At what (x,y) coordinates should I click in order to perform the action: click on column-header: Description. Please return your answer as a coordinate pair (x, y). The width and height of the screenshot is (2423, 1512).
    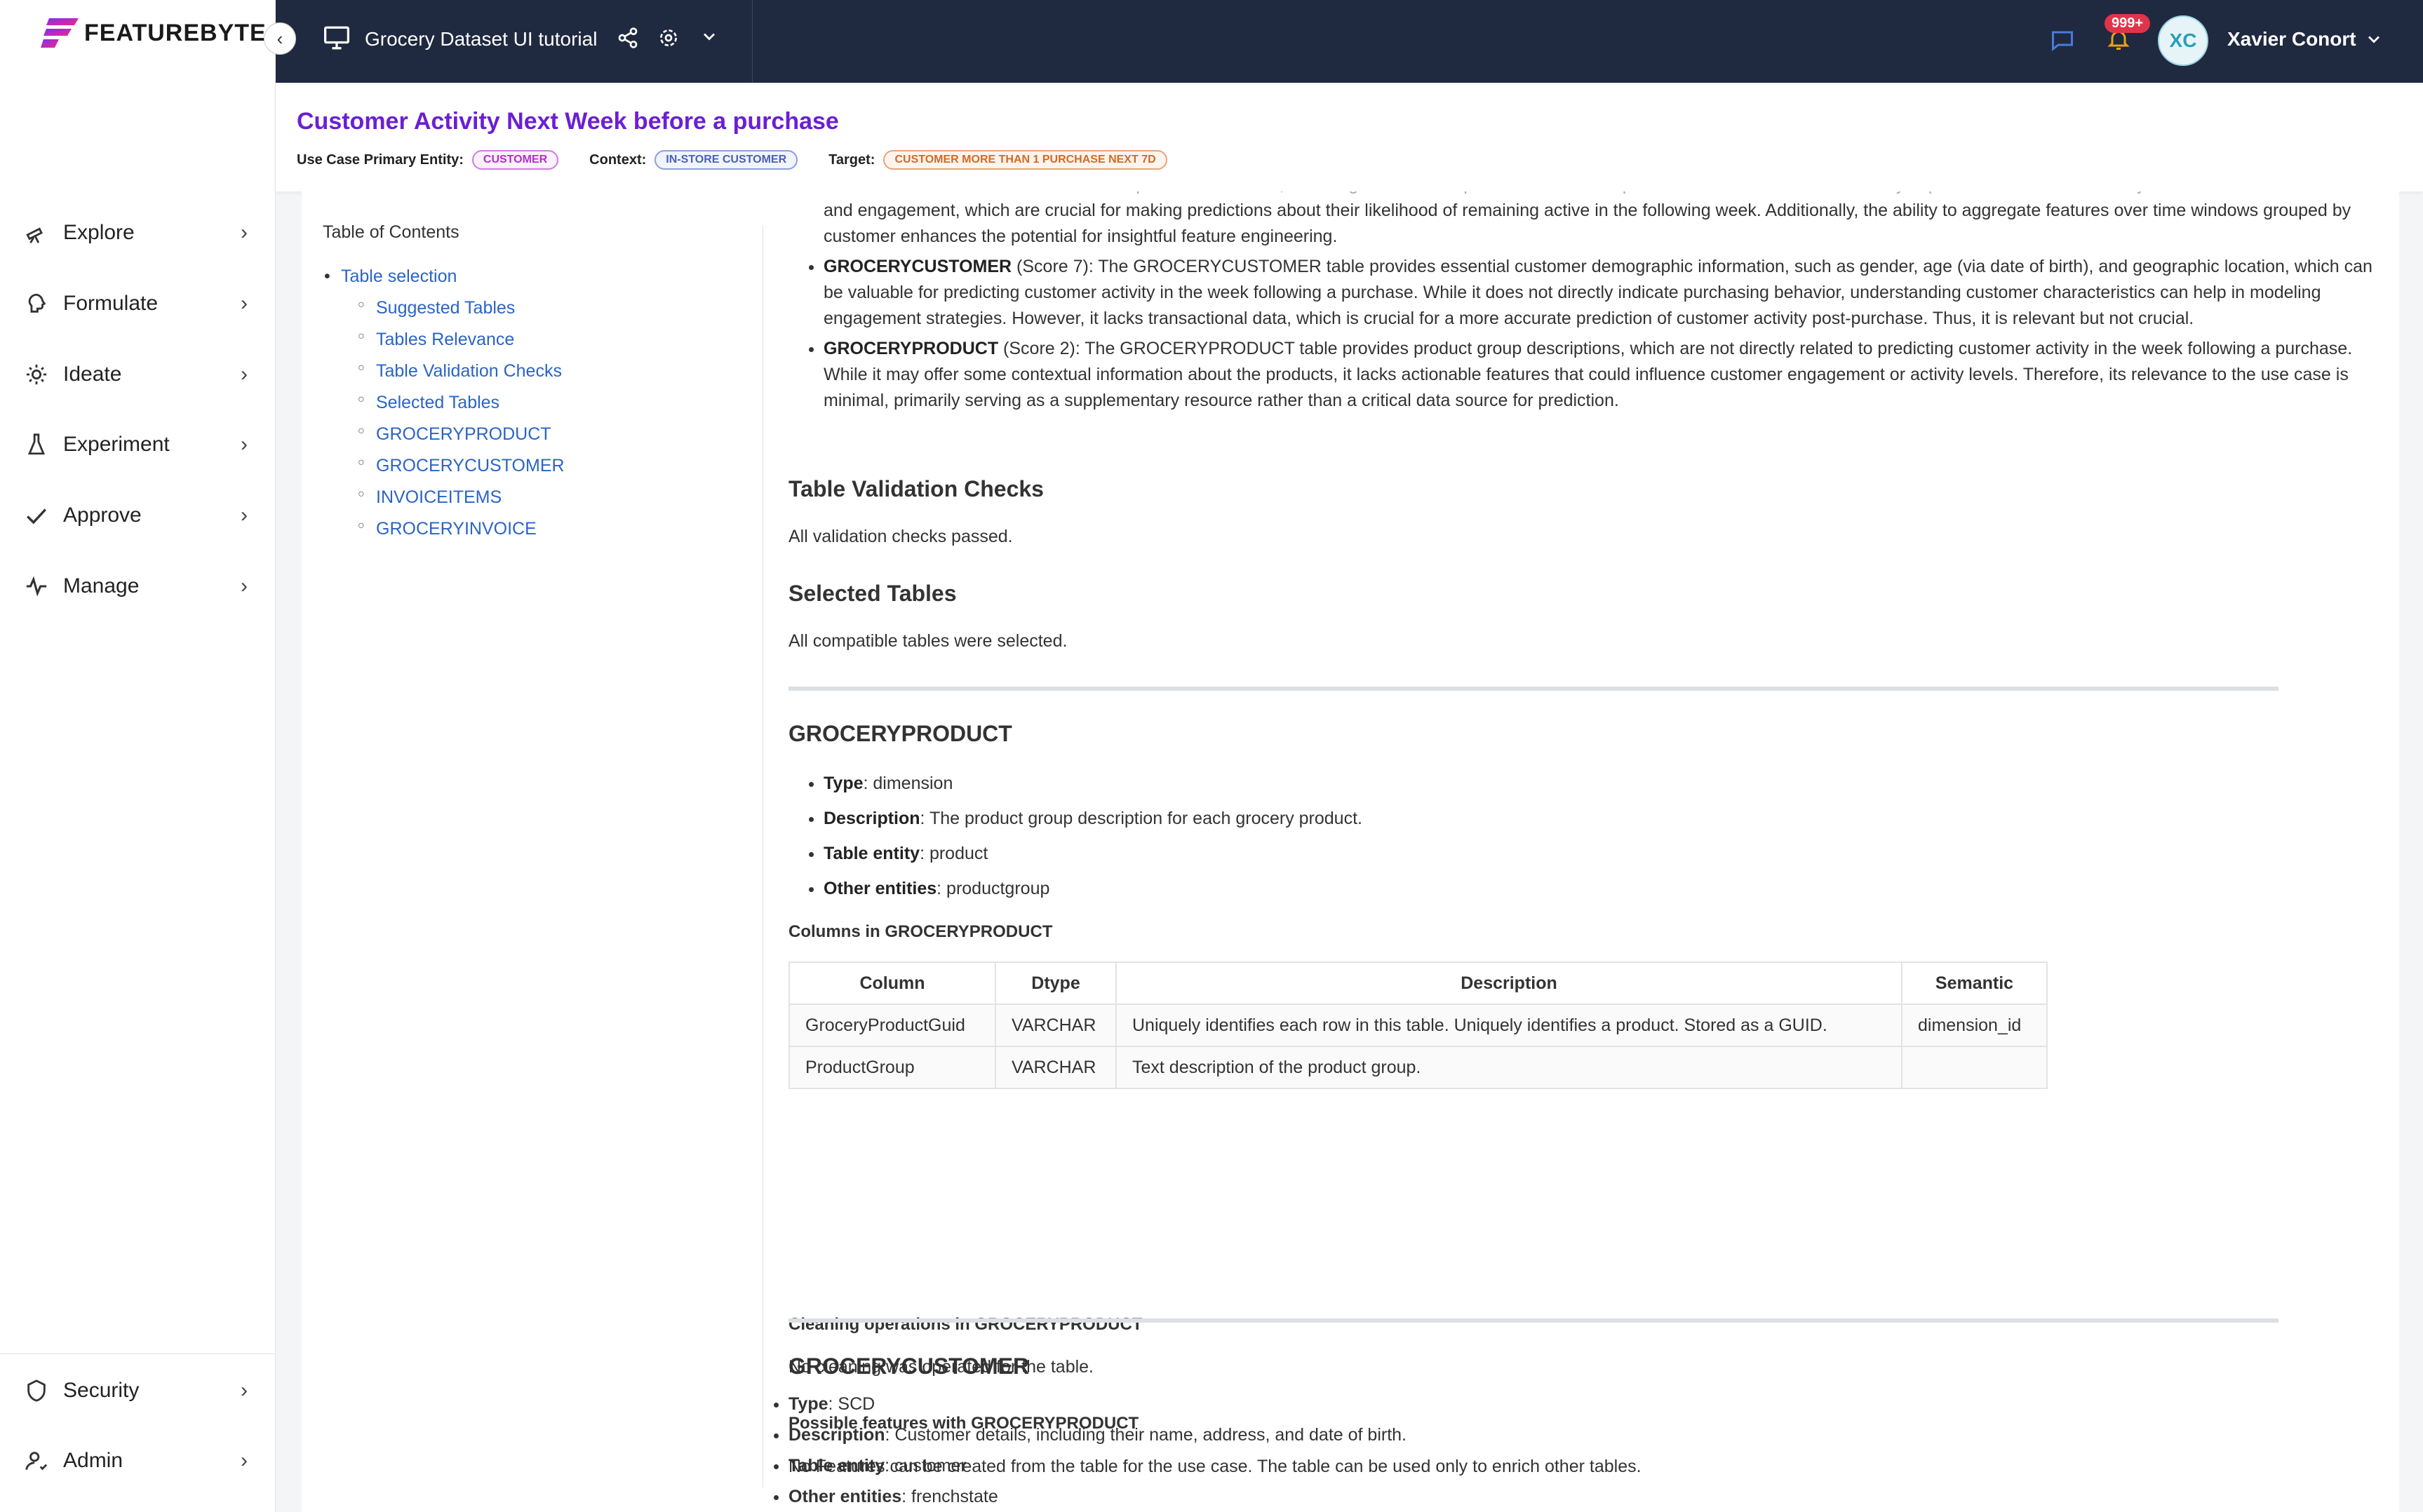
    Looking at the image, I should click on (1508, 983).